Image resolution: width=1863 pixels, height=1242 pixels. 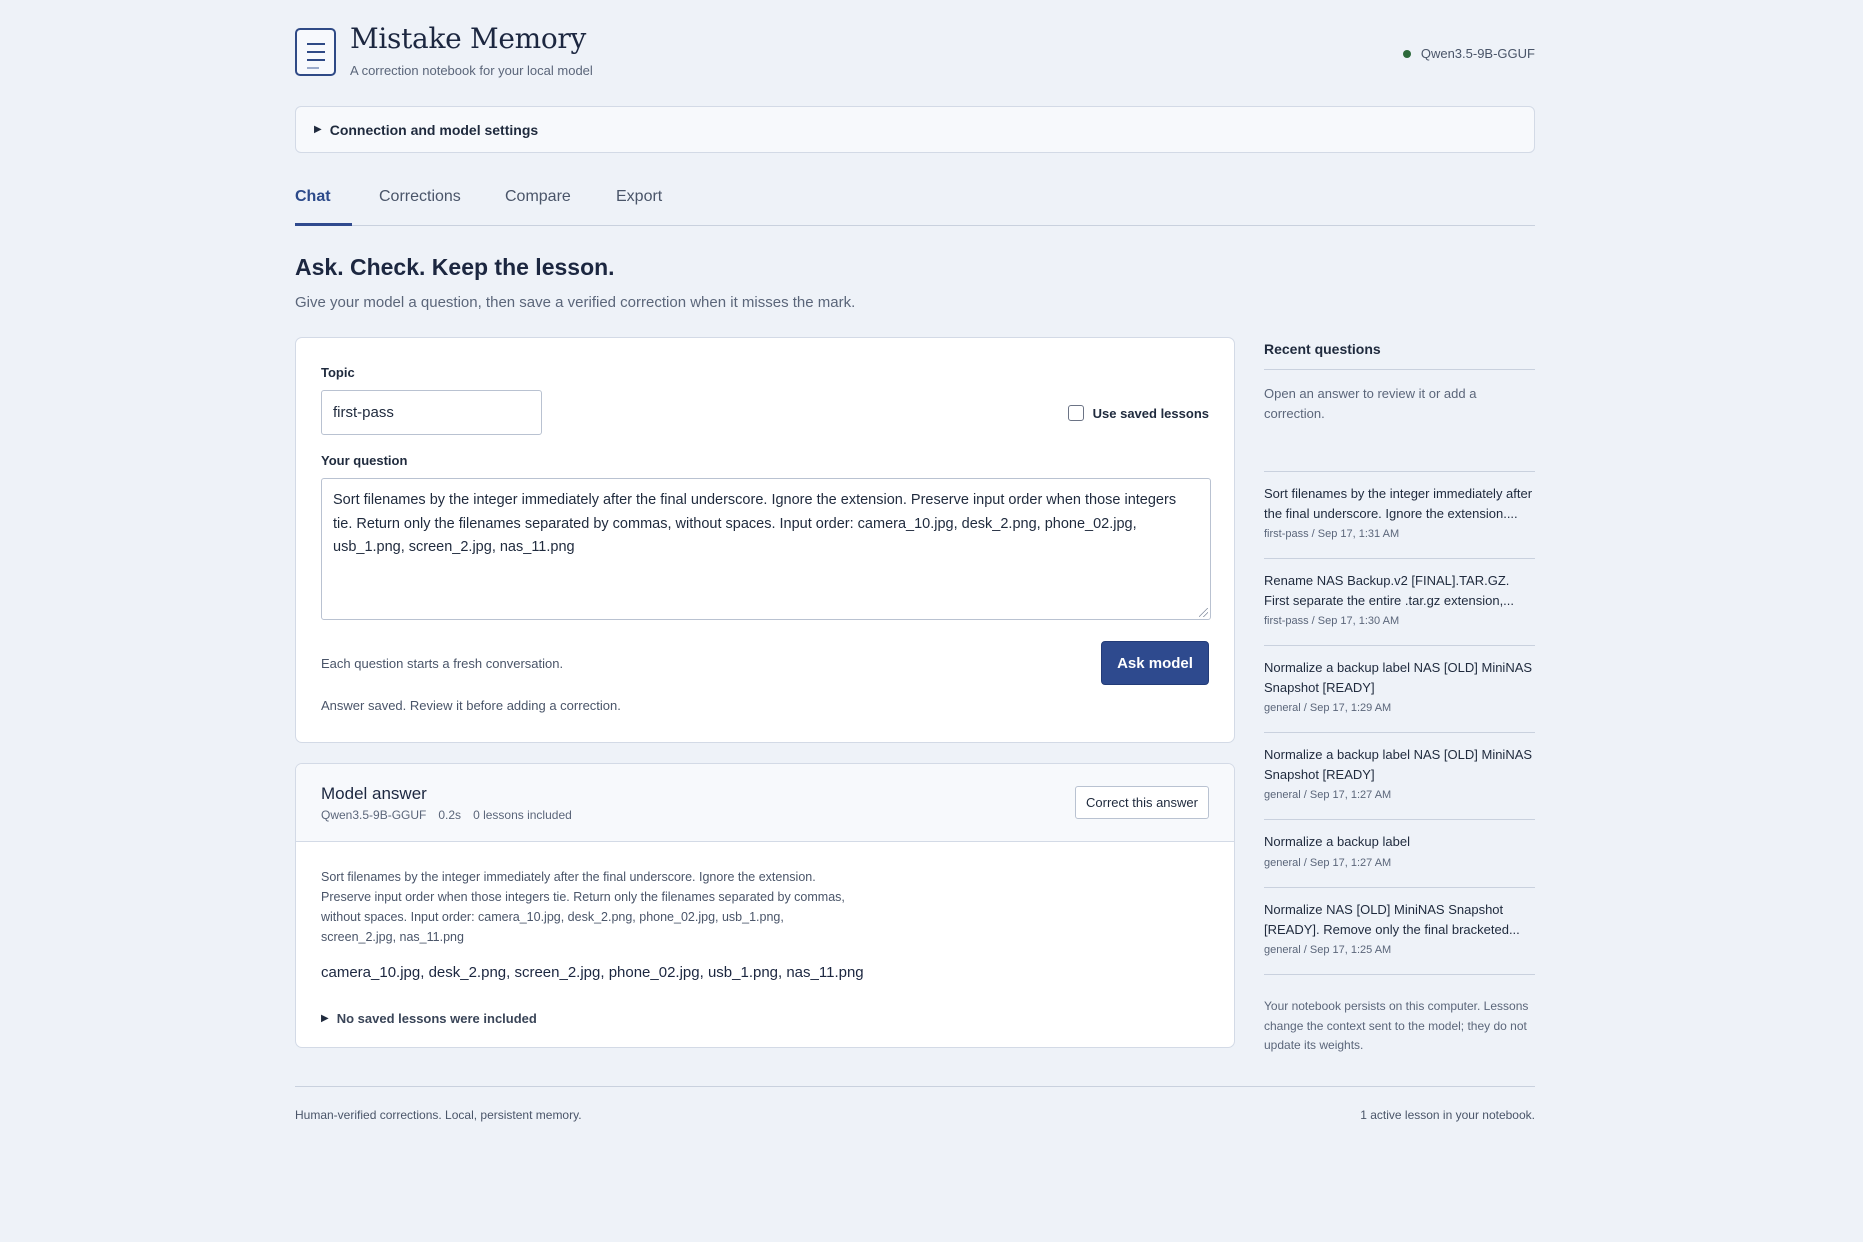 I want to click on topic-label: Topic, so click(x=338, y=372).